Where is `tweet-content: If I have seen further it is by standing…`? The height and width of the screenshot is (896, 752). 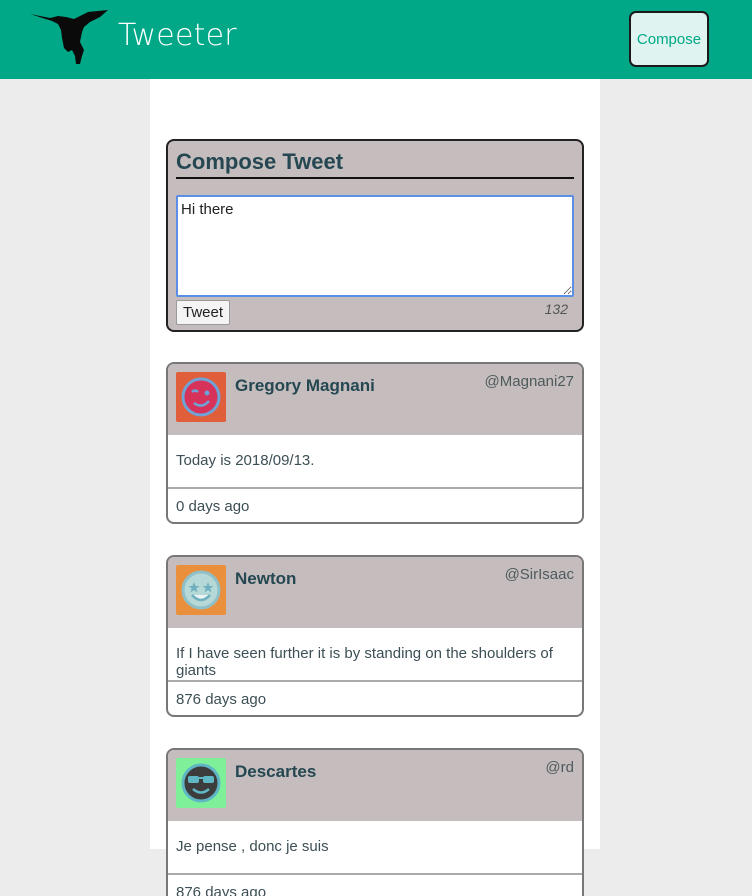
tweet-content: If I have seen further it is by standing… is located at coordinates (364, 662).